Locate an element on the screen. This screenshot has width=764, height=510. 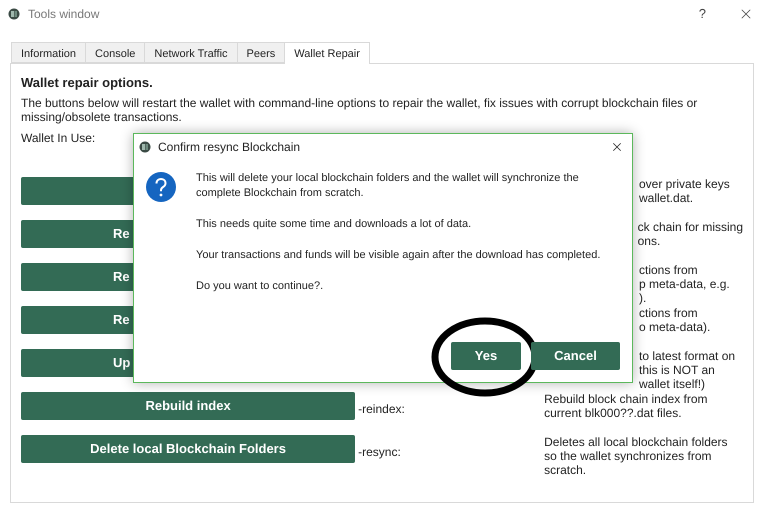
tab: Wallet Repair is located at coordinates (327, 53).